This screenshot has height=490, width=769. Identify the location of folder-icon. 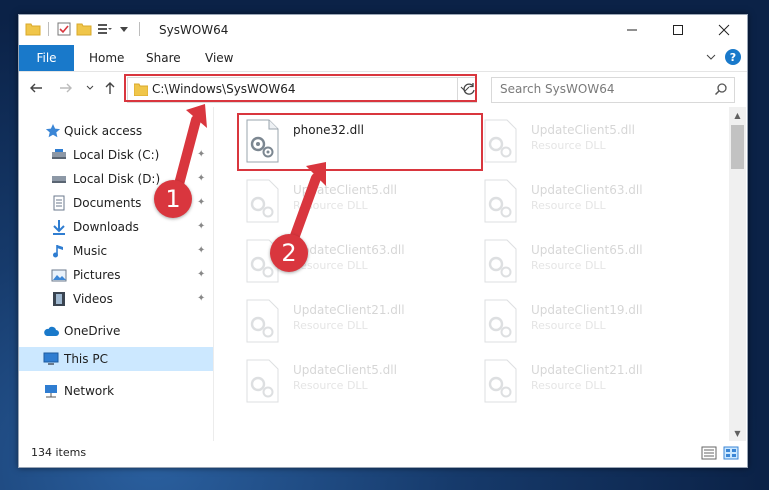
(33, 29).